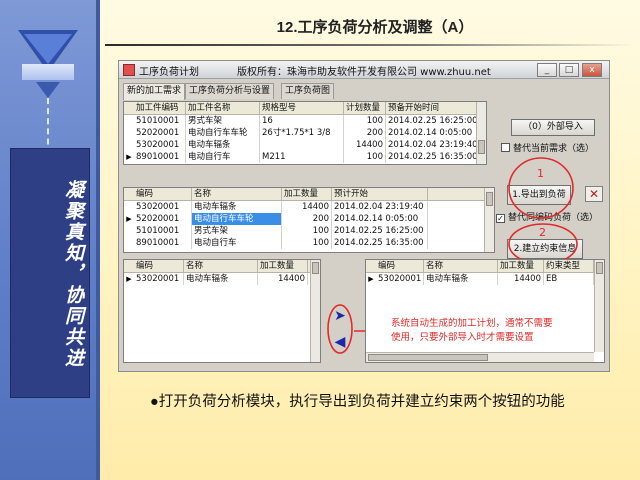 This screenshot has width=640, height=480. Describe the element at coordinates (48, 90) in the screenshot. I see `funnel-tip` at that location.